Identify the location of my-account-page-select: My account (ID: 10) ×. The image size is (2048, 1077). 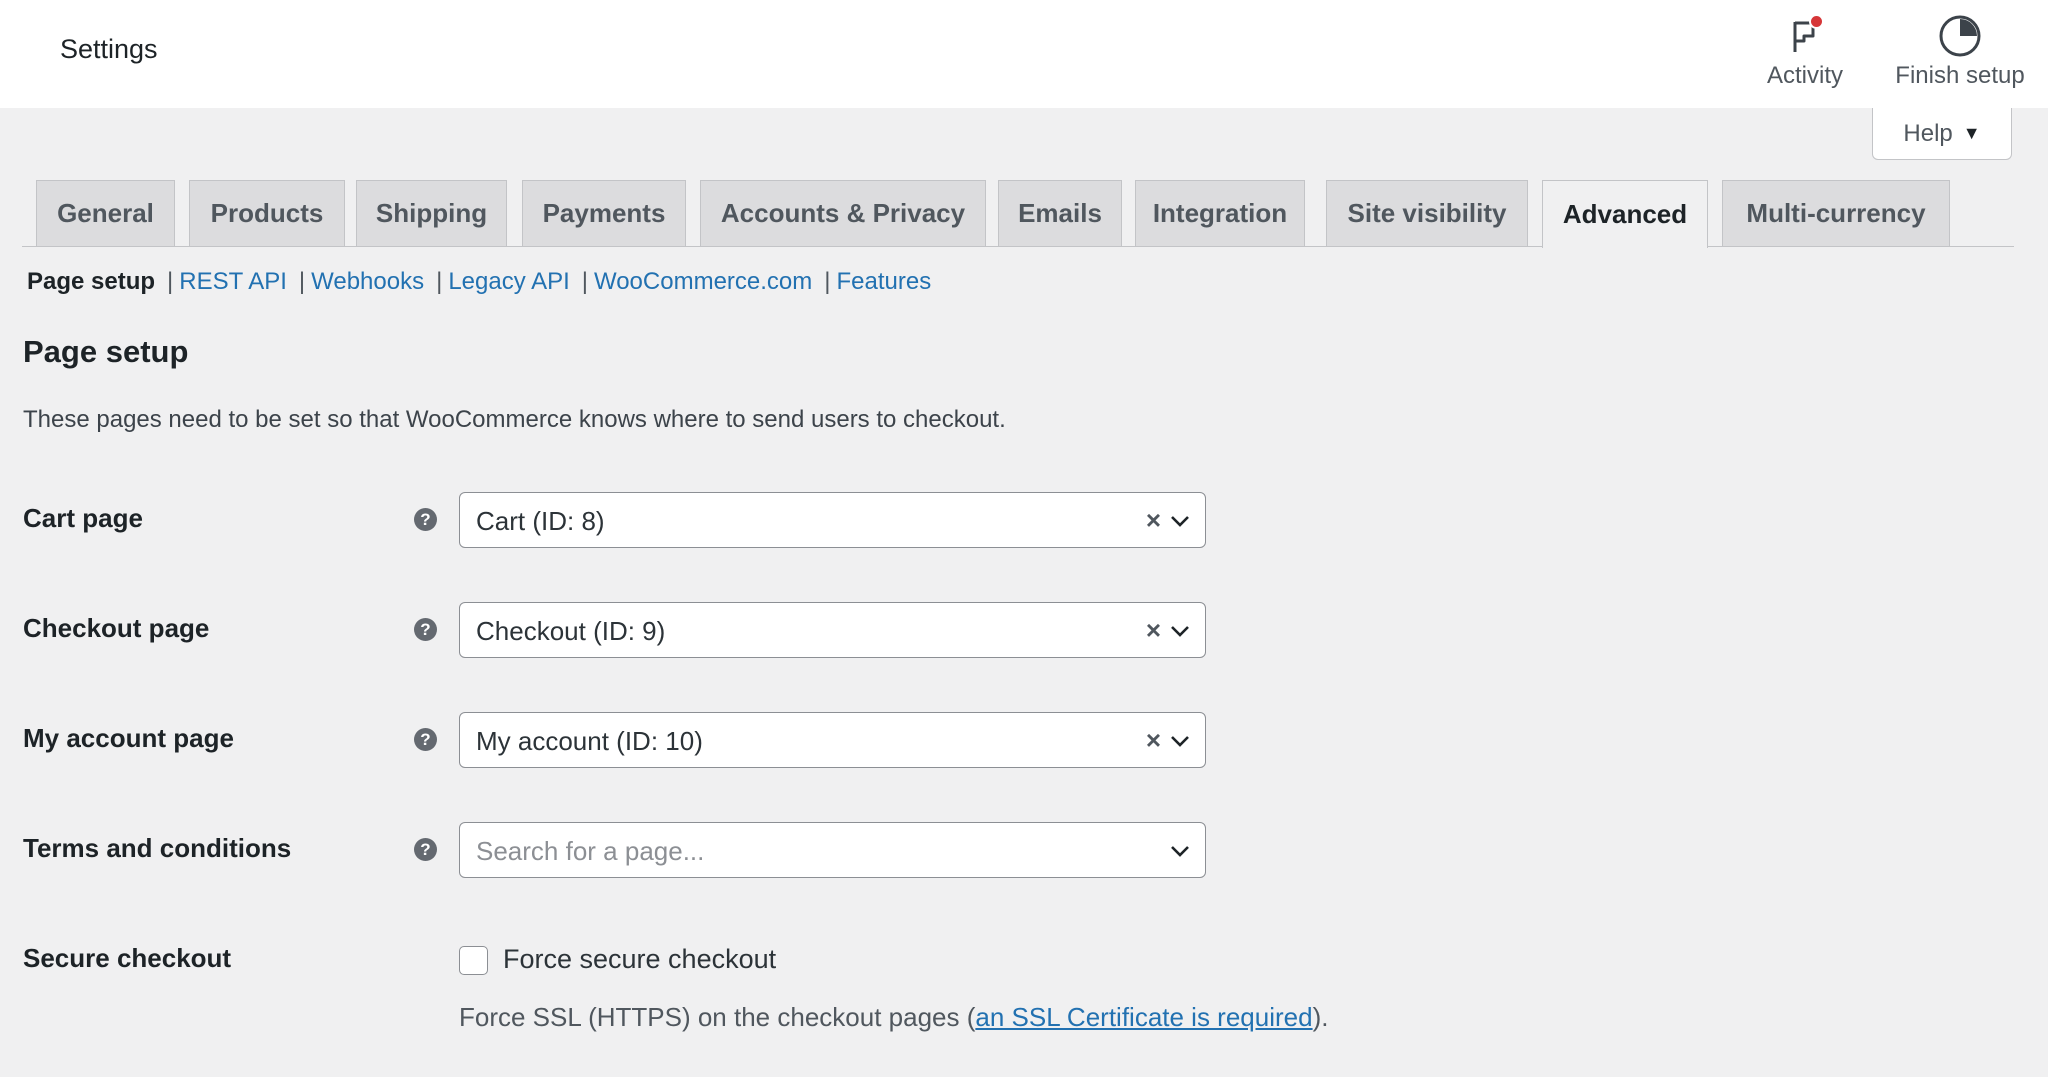
(832, 740).